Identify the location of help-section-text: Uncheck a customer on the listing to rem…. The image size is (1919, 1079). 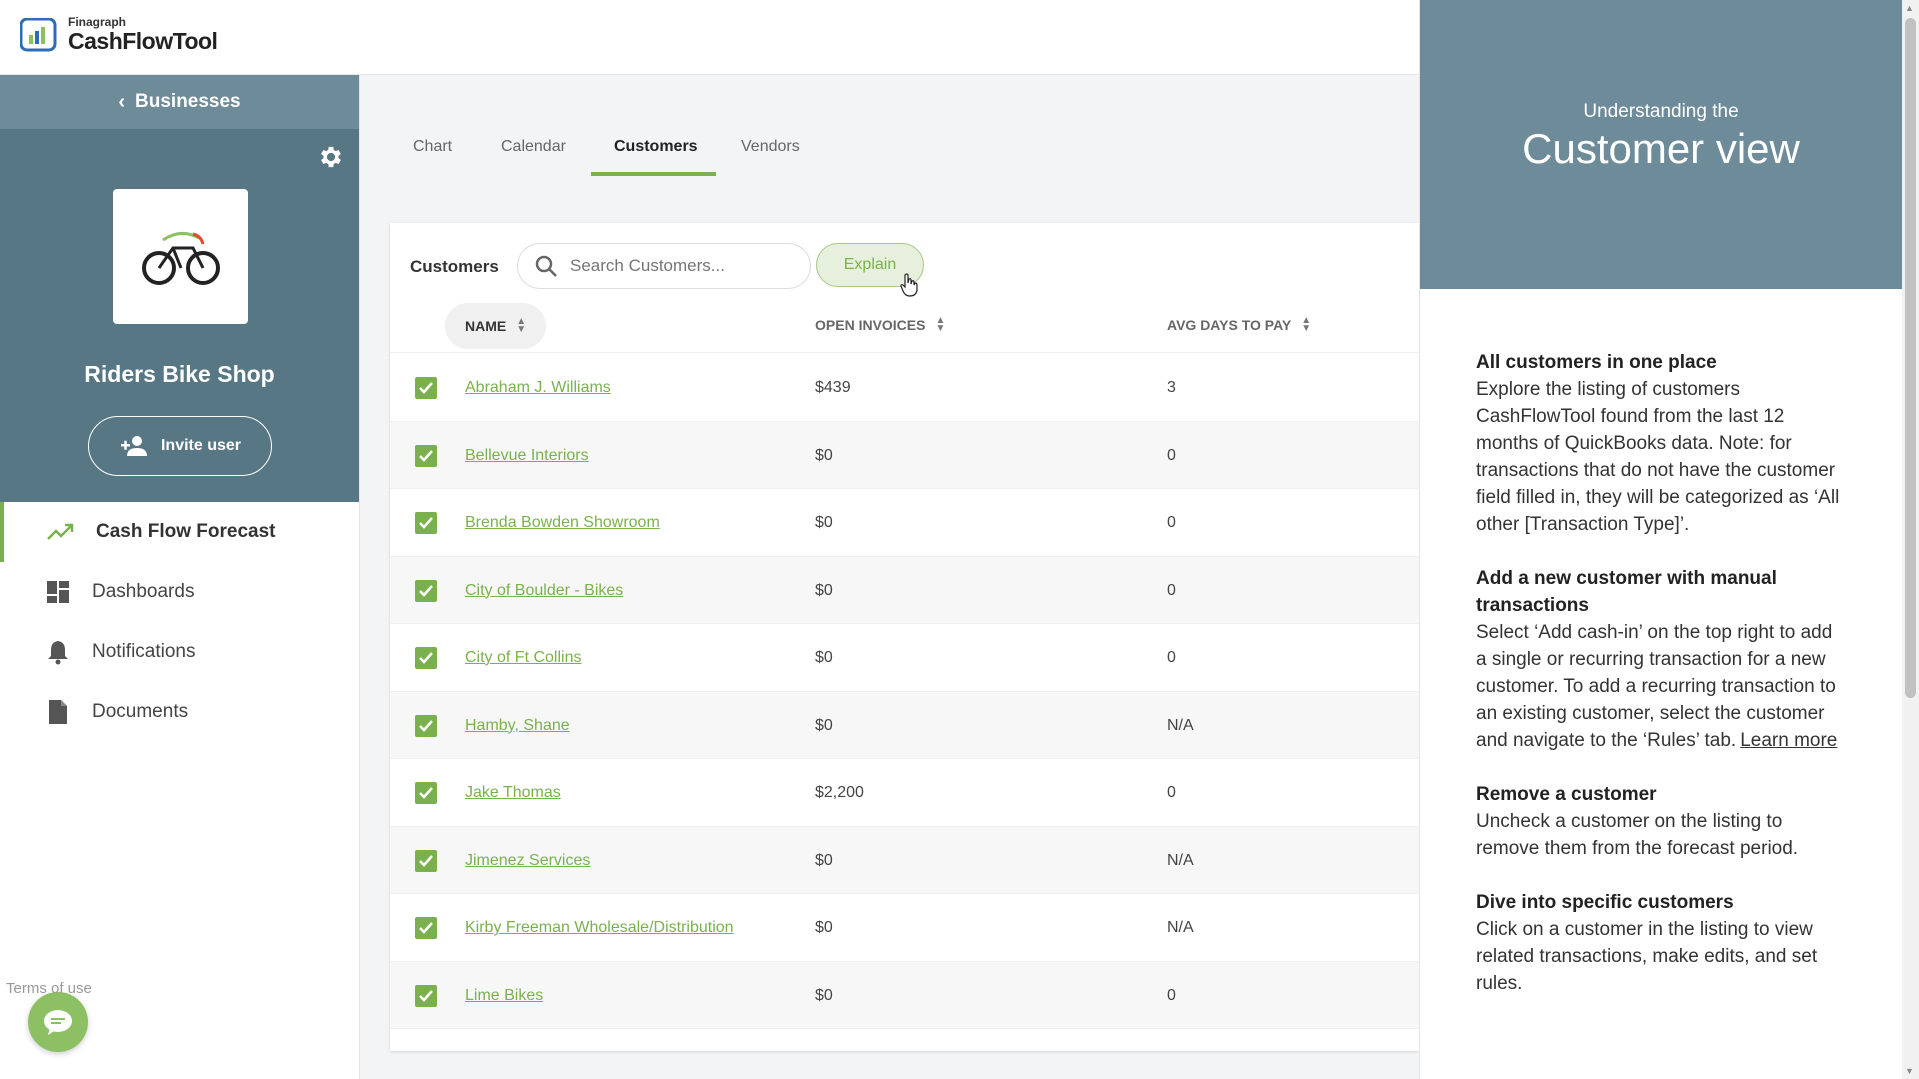
(1637, 835).